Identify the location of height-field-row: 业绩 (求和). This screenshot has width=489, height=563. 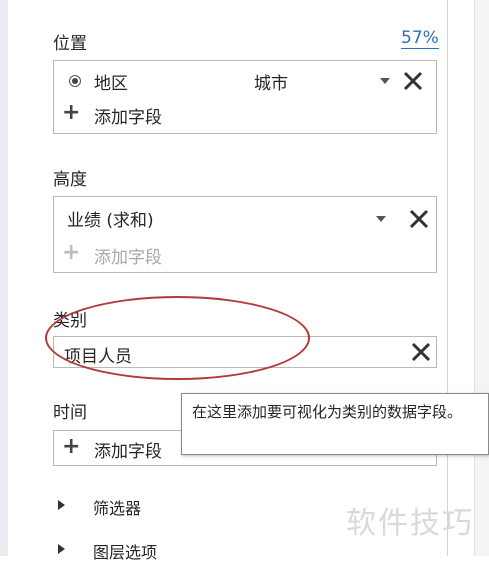
(245, 217).